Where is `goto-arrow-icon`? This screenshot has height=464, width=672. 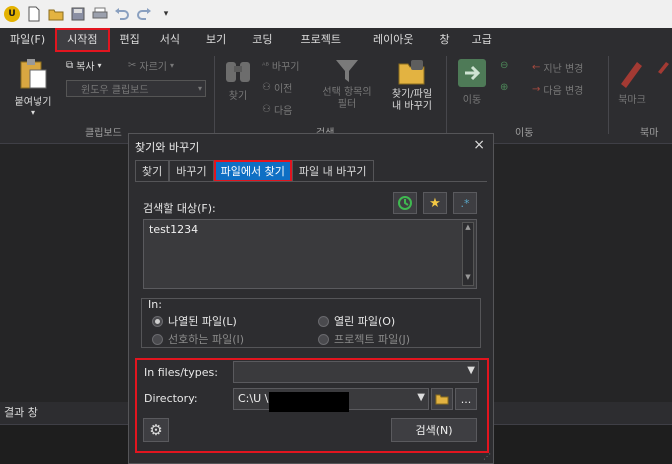 goto-arrow-icon is located at coordinates (472, 73).